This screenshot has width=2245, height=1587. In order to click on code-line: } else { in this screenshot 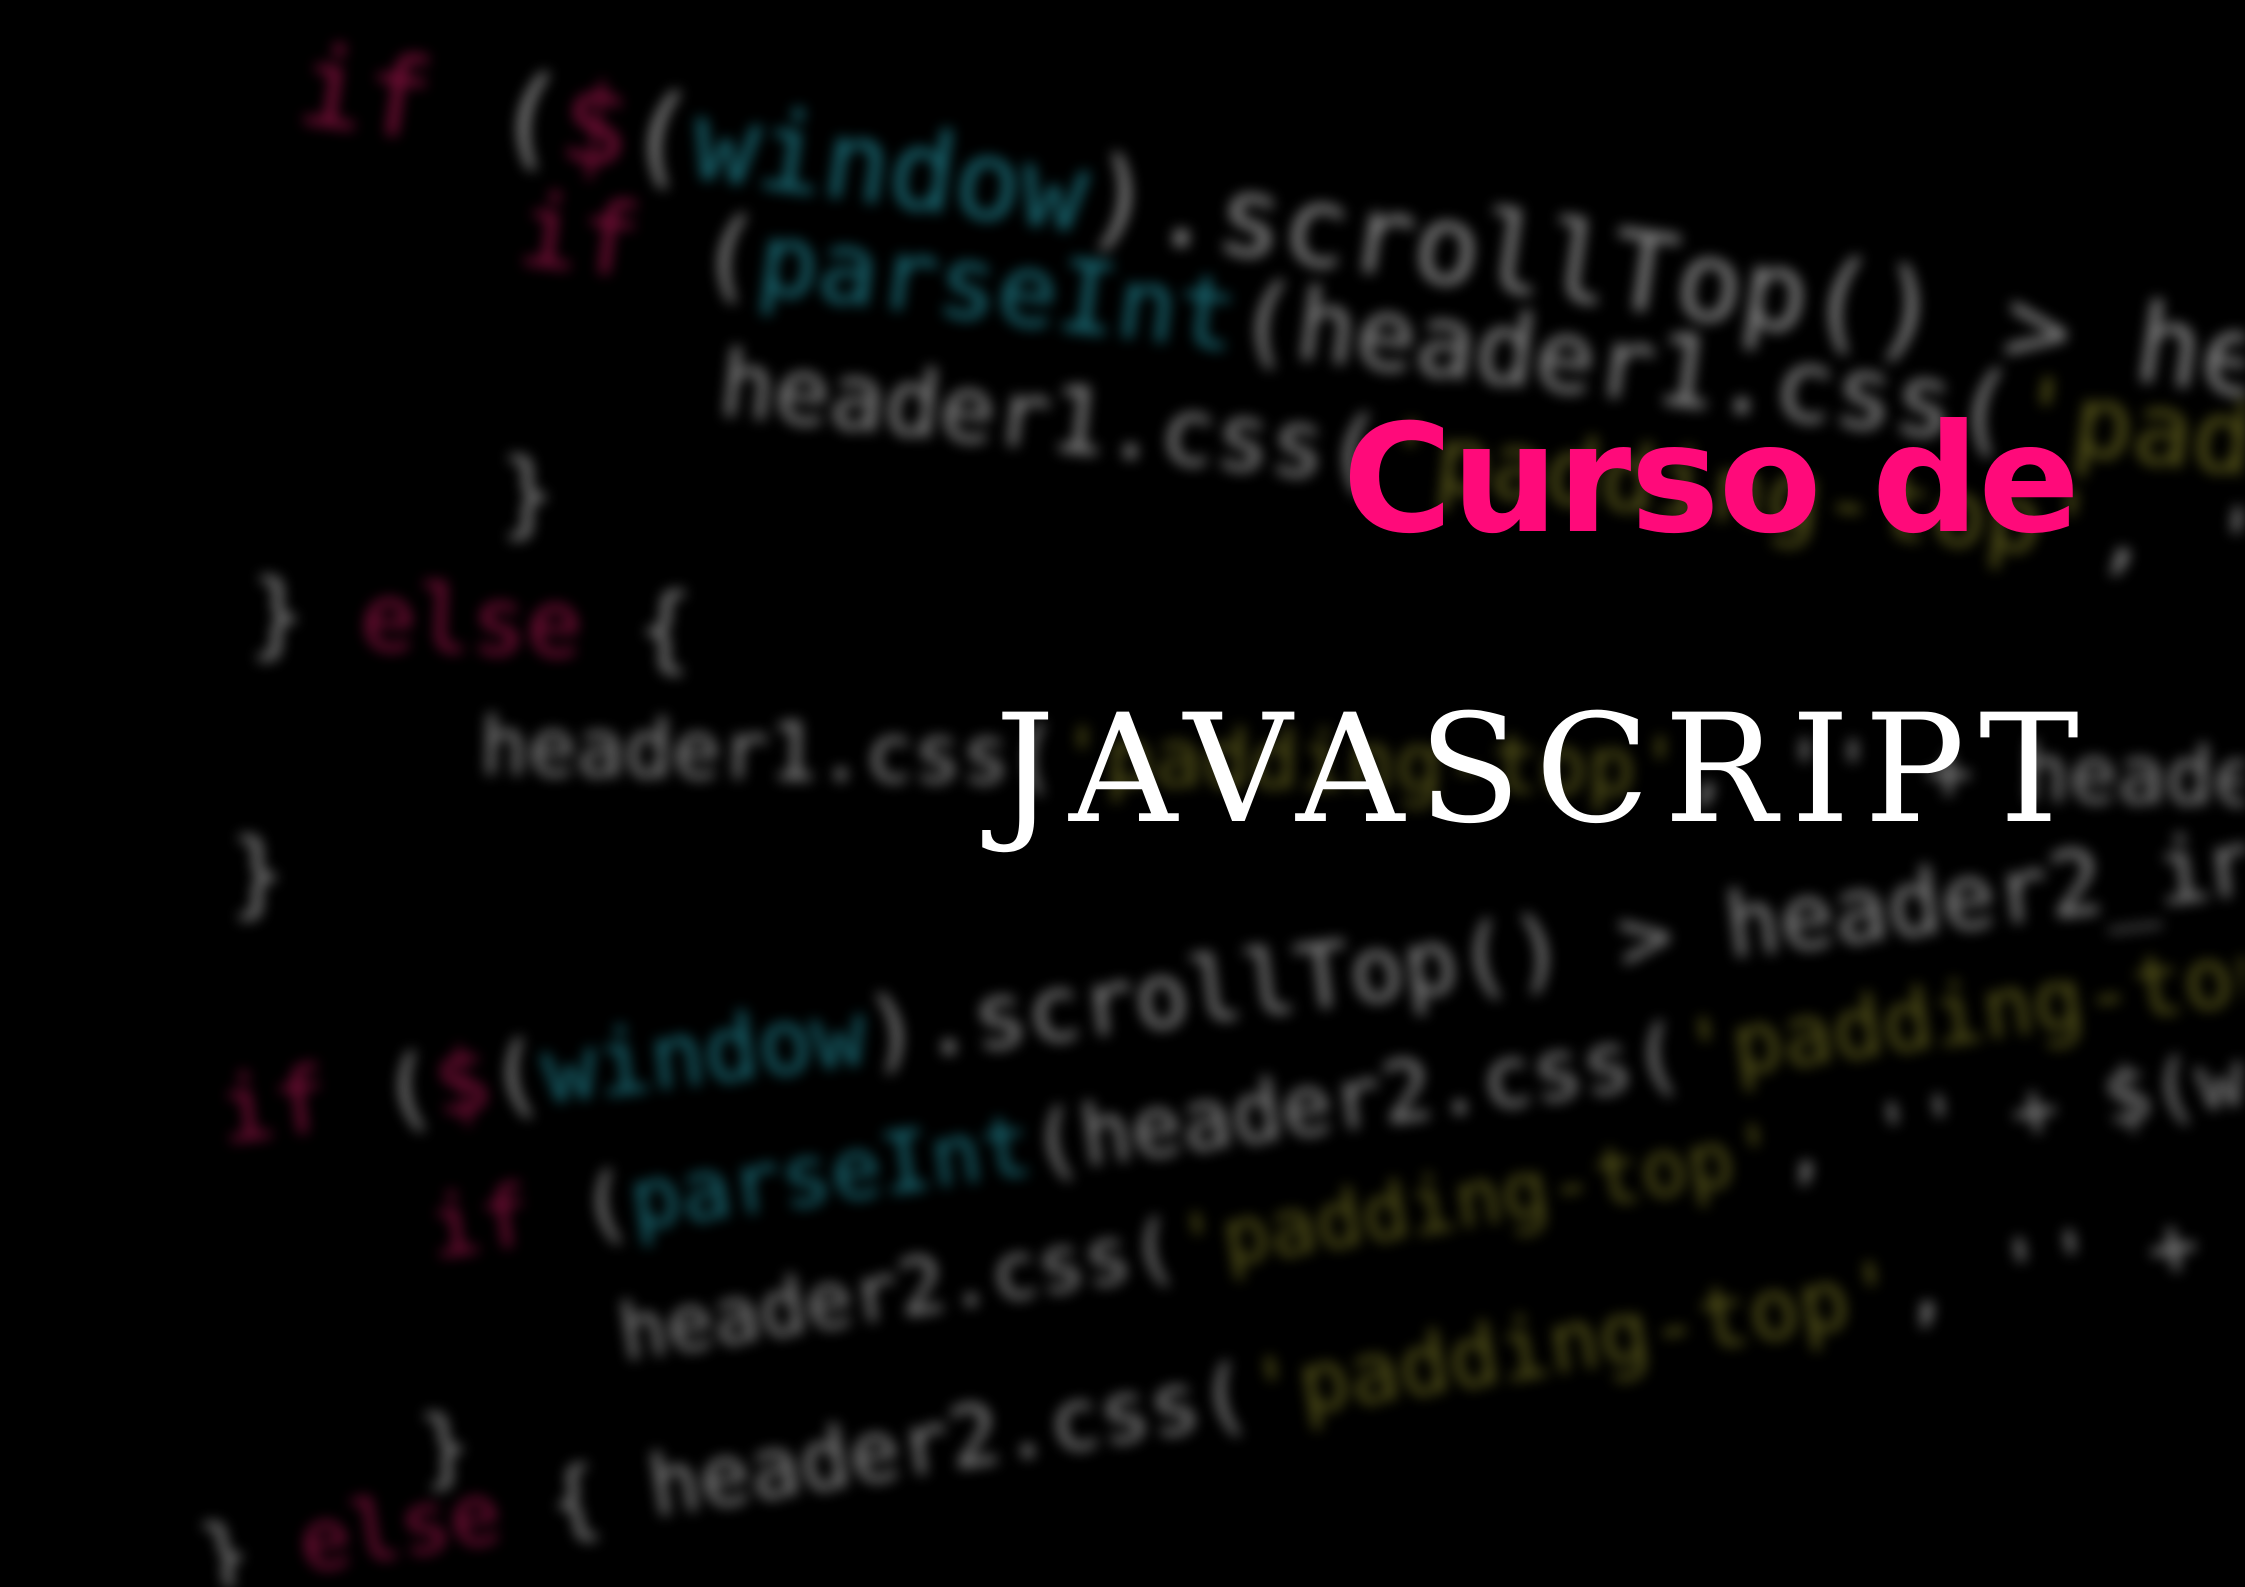, I will do `click(471, 621)`.